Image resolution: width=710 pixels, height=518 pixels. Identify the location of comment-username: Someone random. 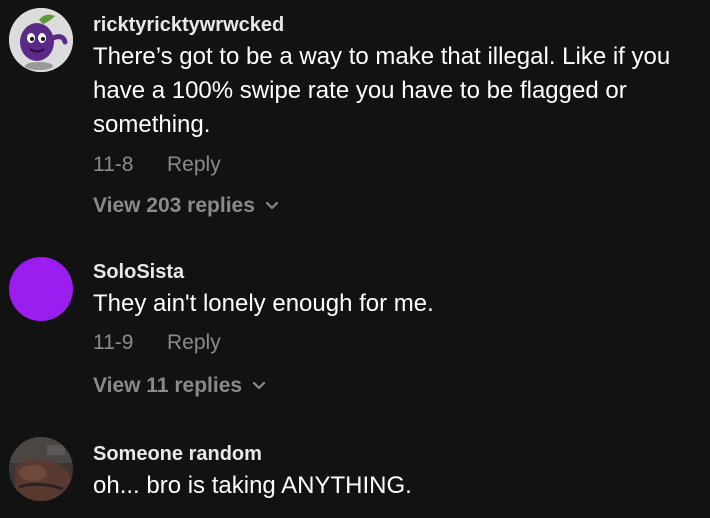
(397, 454).